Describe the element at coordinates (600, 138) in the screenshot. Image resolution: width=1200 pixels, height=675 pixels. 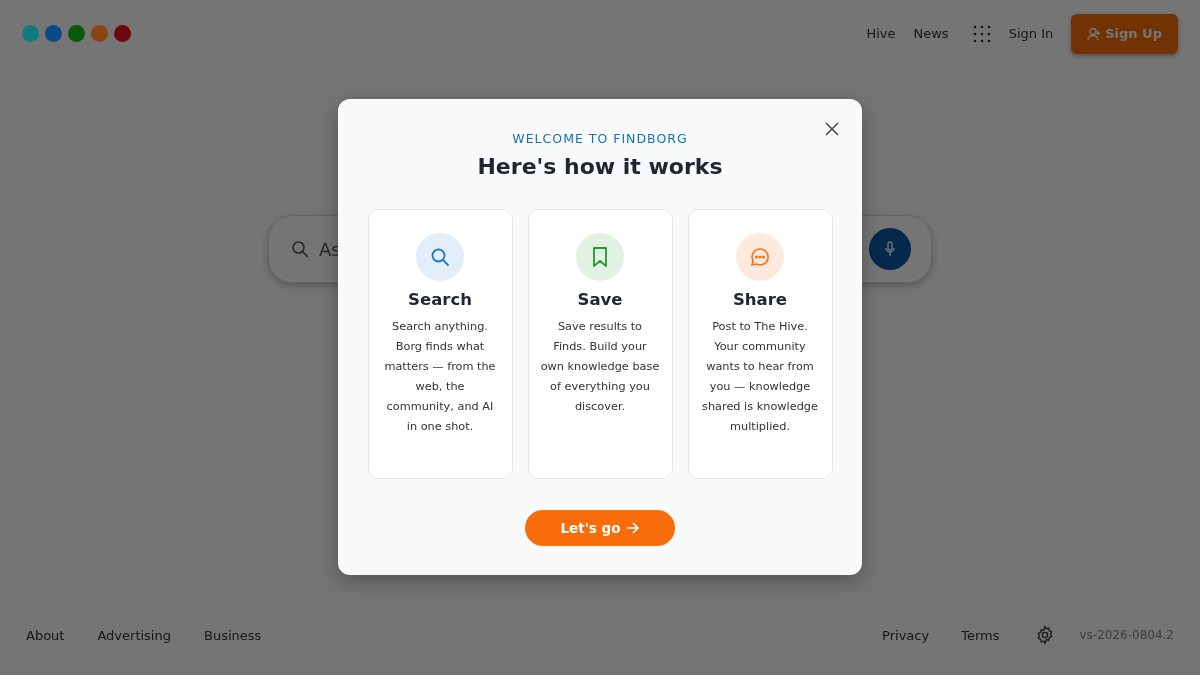
I see `dialog-eyebrow: WELCOME TO FINDBORG` at that location.